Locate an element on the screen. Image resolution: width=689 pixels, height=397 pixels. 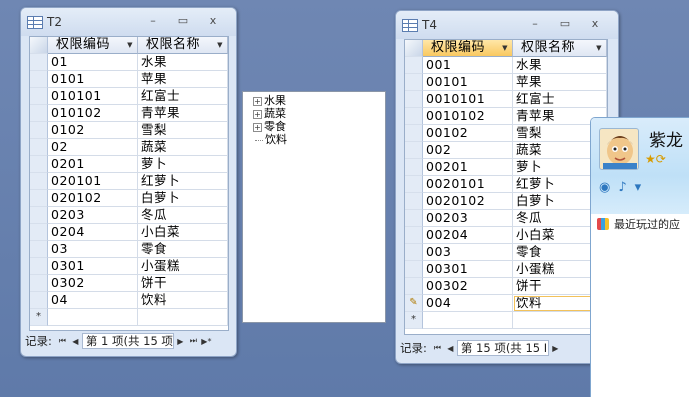
cell-code: 03 is located at coordinates (93, 249).